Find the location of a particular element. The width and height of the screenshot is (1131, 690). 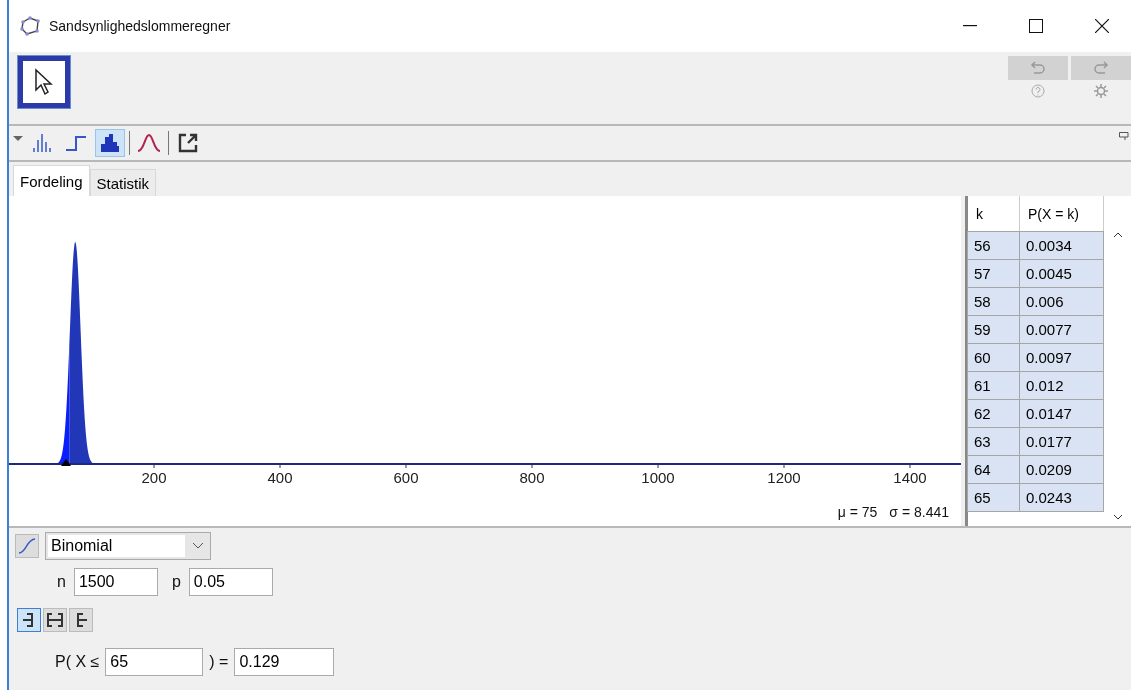

table-cell: 0.0147 is located at coordinates (1061, 413).